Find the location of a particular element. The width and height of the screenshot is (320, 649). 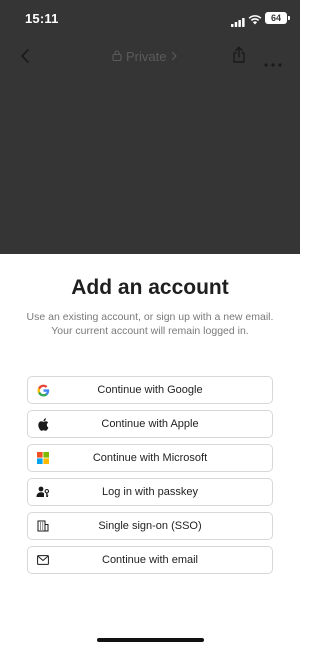

more-icon is located at coordinates (273, 63).